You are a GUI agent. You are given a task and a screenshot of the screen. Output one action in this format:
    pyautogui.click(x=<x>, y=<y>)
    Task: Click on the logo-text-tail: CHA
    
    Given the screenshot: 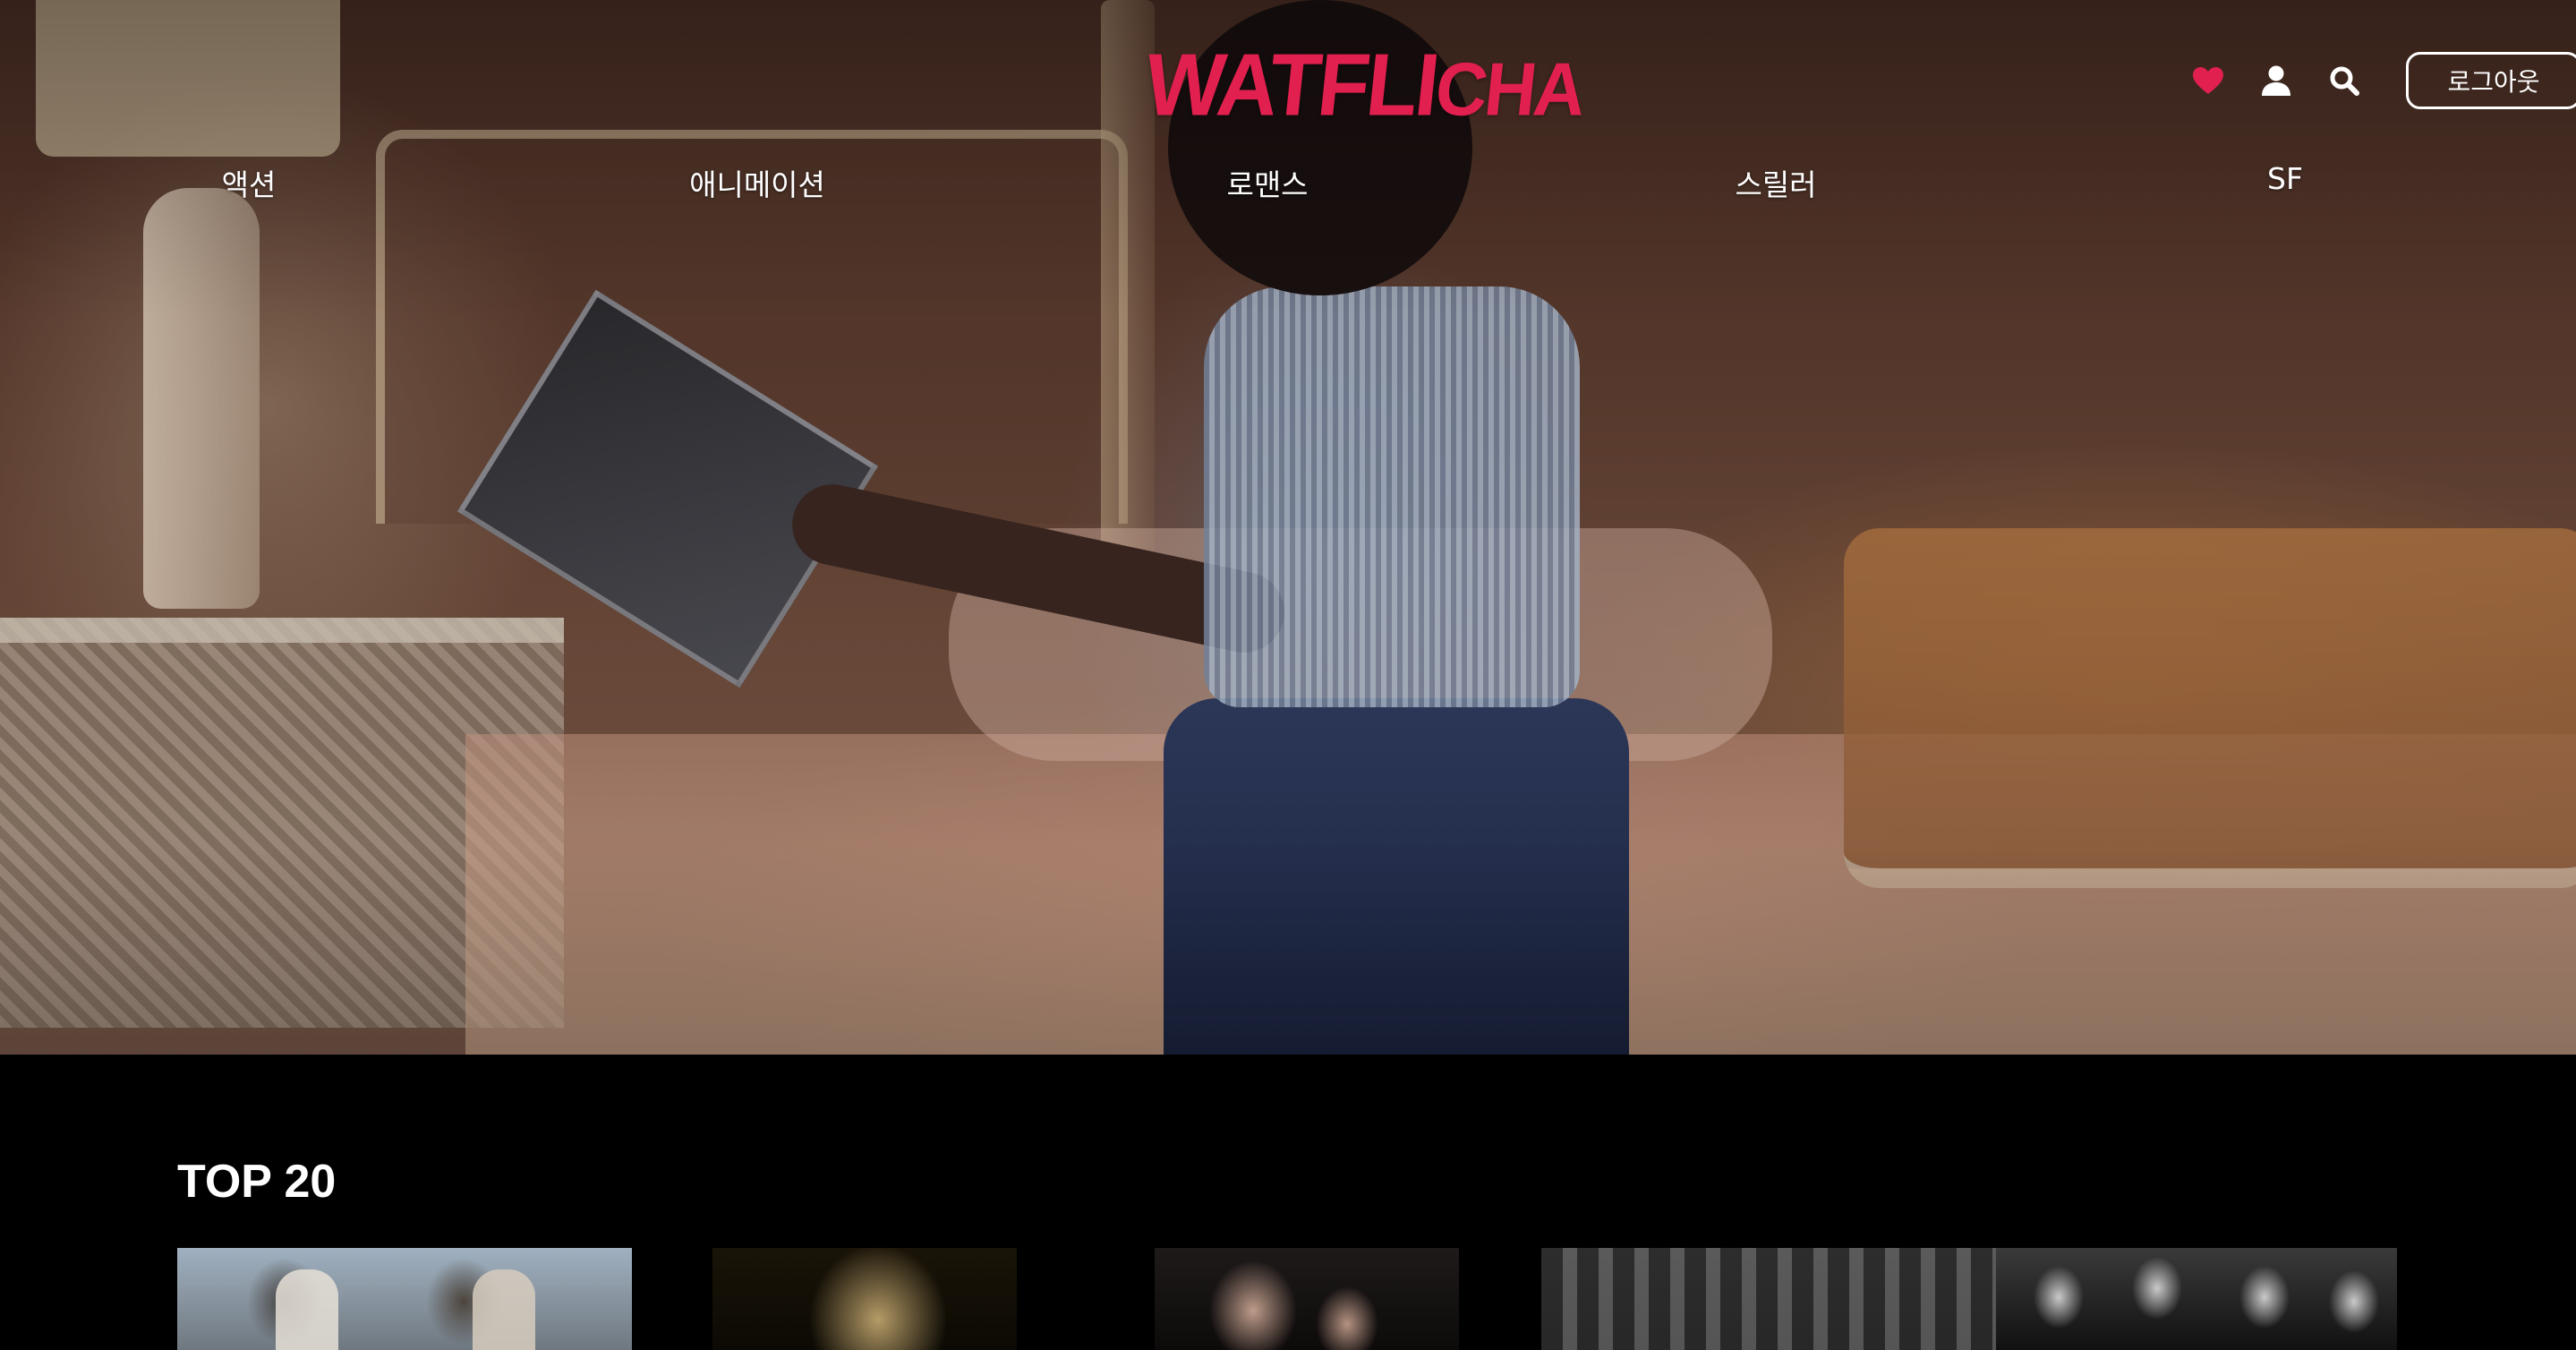 What is the action you would take?
    pyautogui.click(x=1509, y=90)
    